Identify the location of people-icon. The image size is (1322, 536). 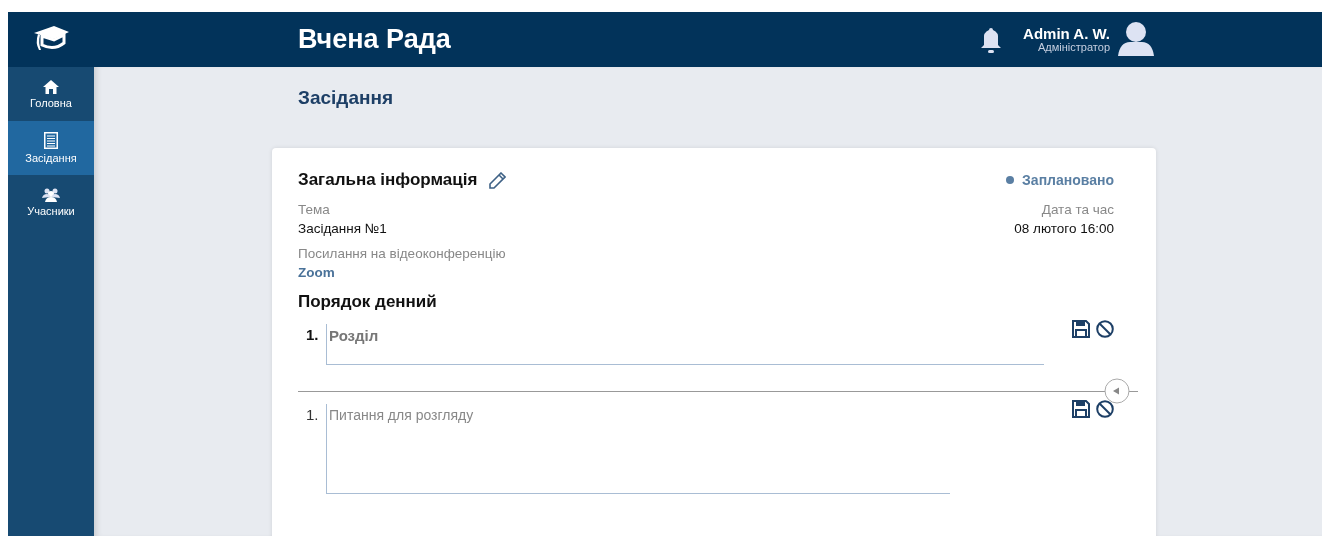
(51, 194).